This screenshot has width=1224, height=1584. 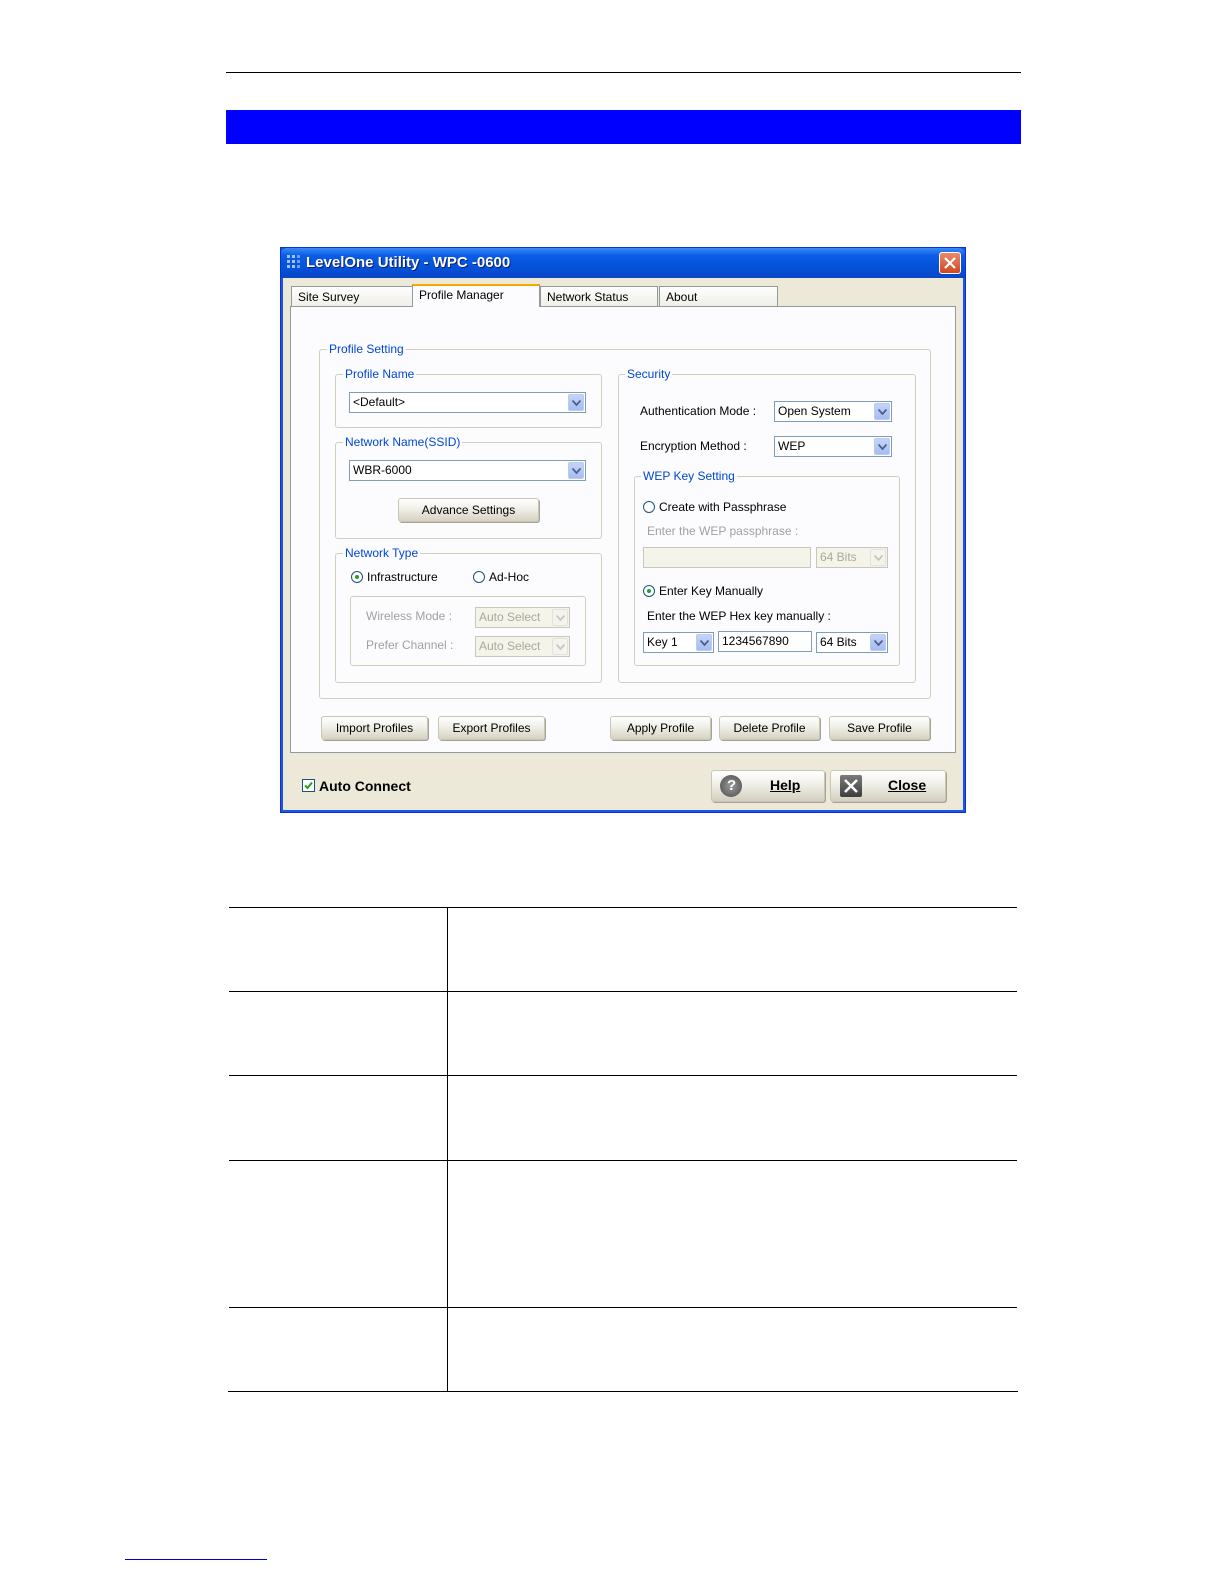 What do you see at coordinates (599, 296) in the screenshot?
I see `tab-network-status: Network Status` at bounding box center [599, 296].